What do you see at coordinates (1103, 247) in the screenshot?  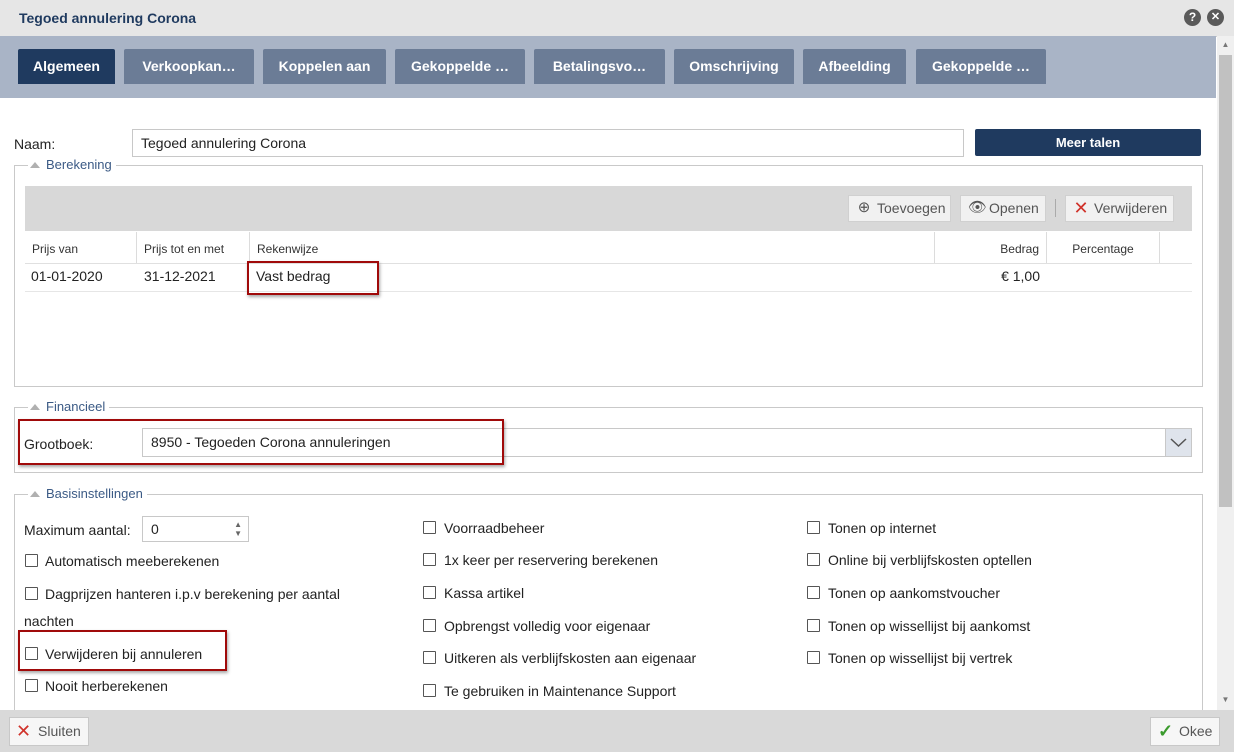 I see `column-percentage: Percentage` at bounding box center [1103, 247].